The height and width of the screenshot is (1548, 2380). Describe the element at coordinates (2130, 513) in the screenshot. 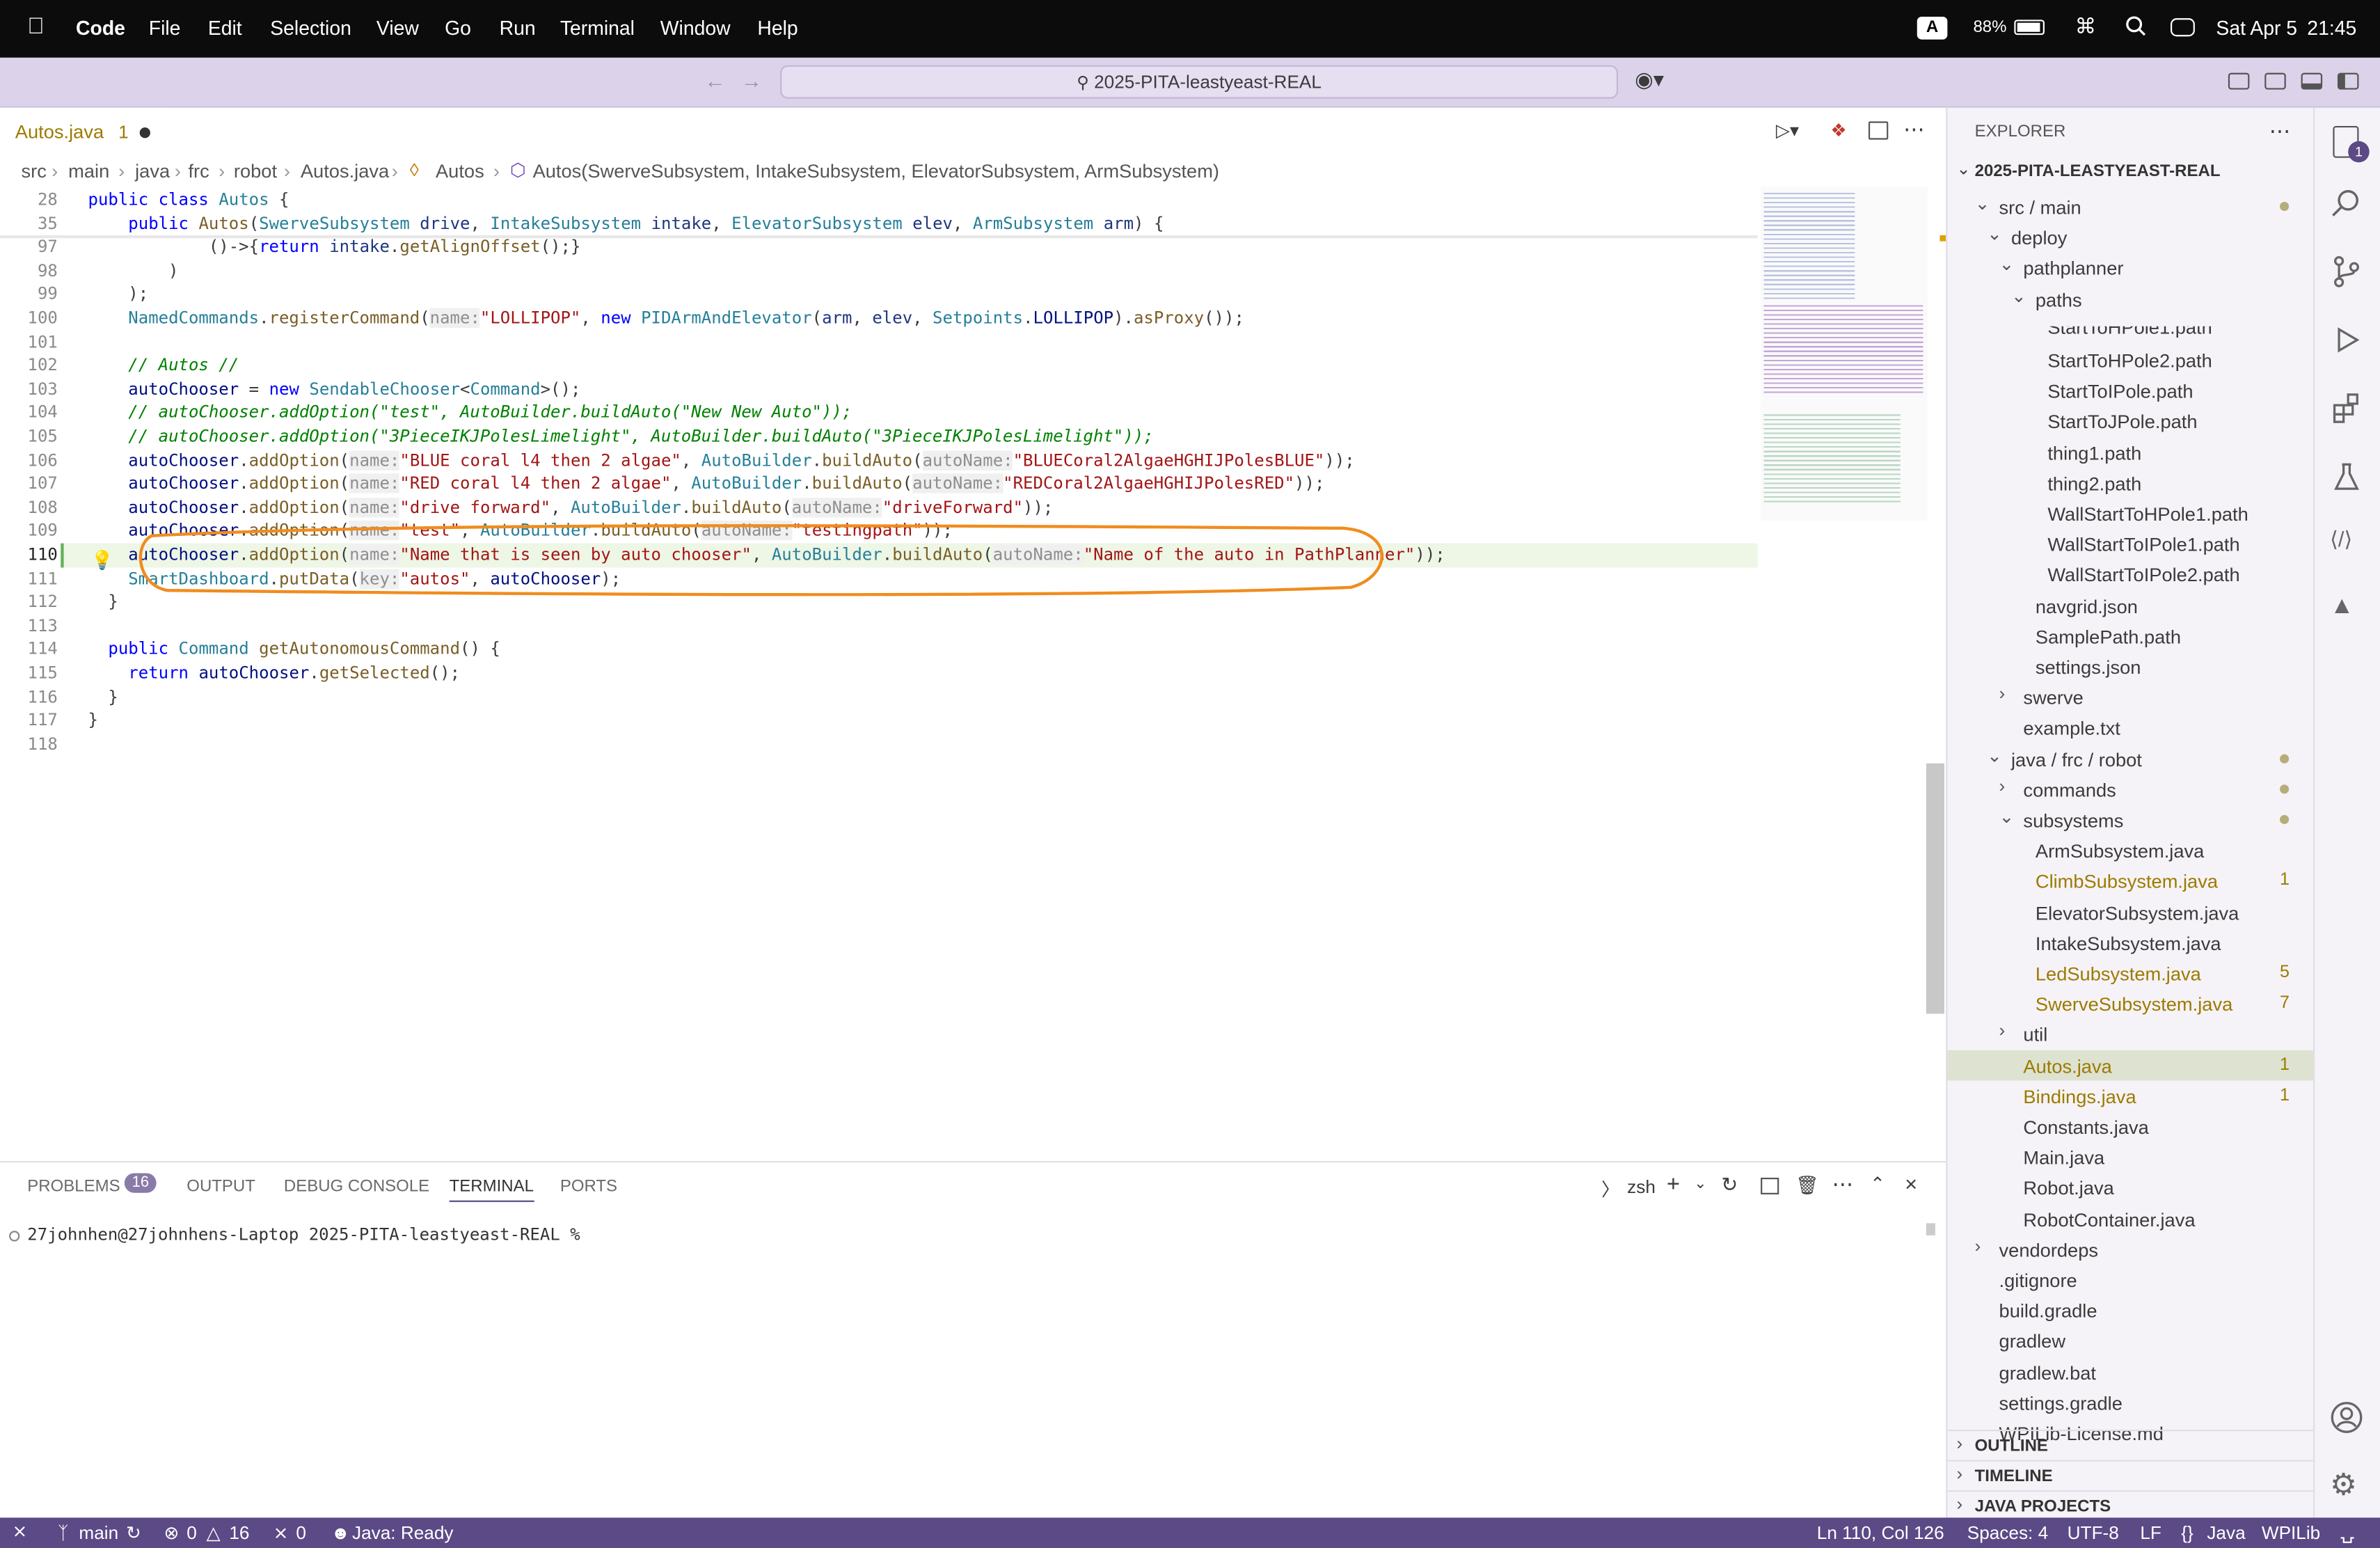

I see `tree-item: WallStartToHPole1.path` at that location.